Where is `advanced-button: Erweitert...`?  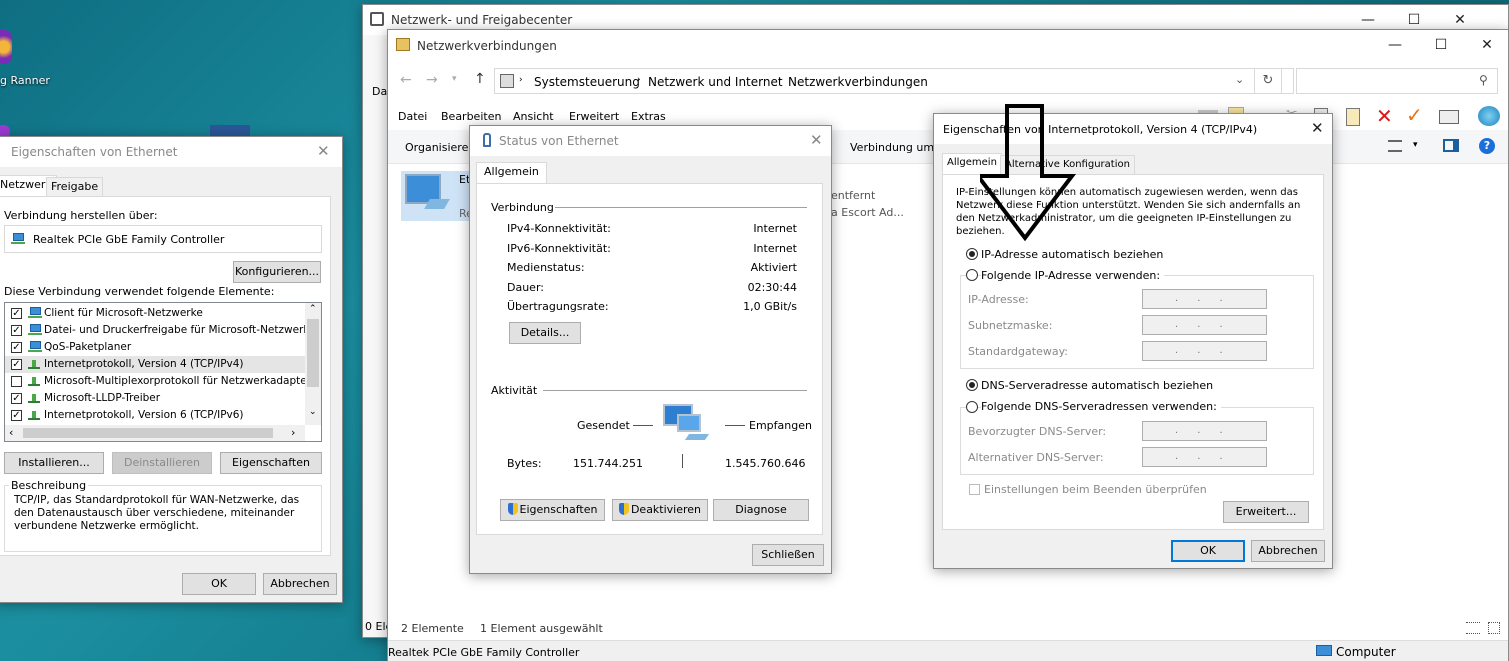
advanced-button: Erweitert... is located at coordinates (1266, 512).